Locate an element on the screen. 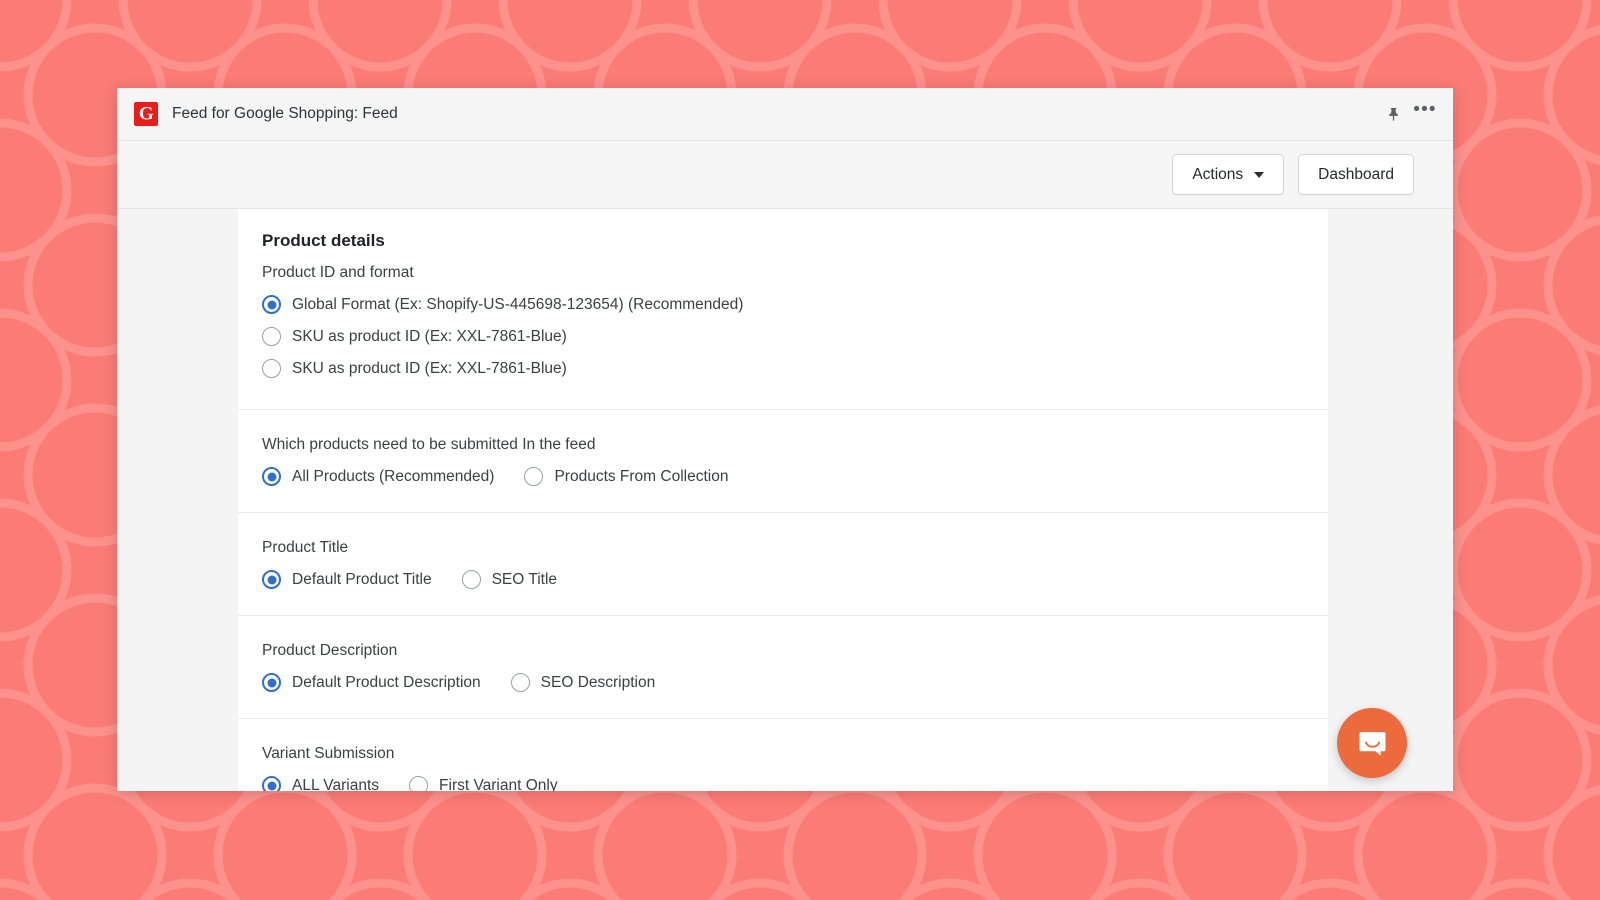 The image size is (1600, 900). radio-option: First Variant Only is located at coordinates (483, 783).